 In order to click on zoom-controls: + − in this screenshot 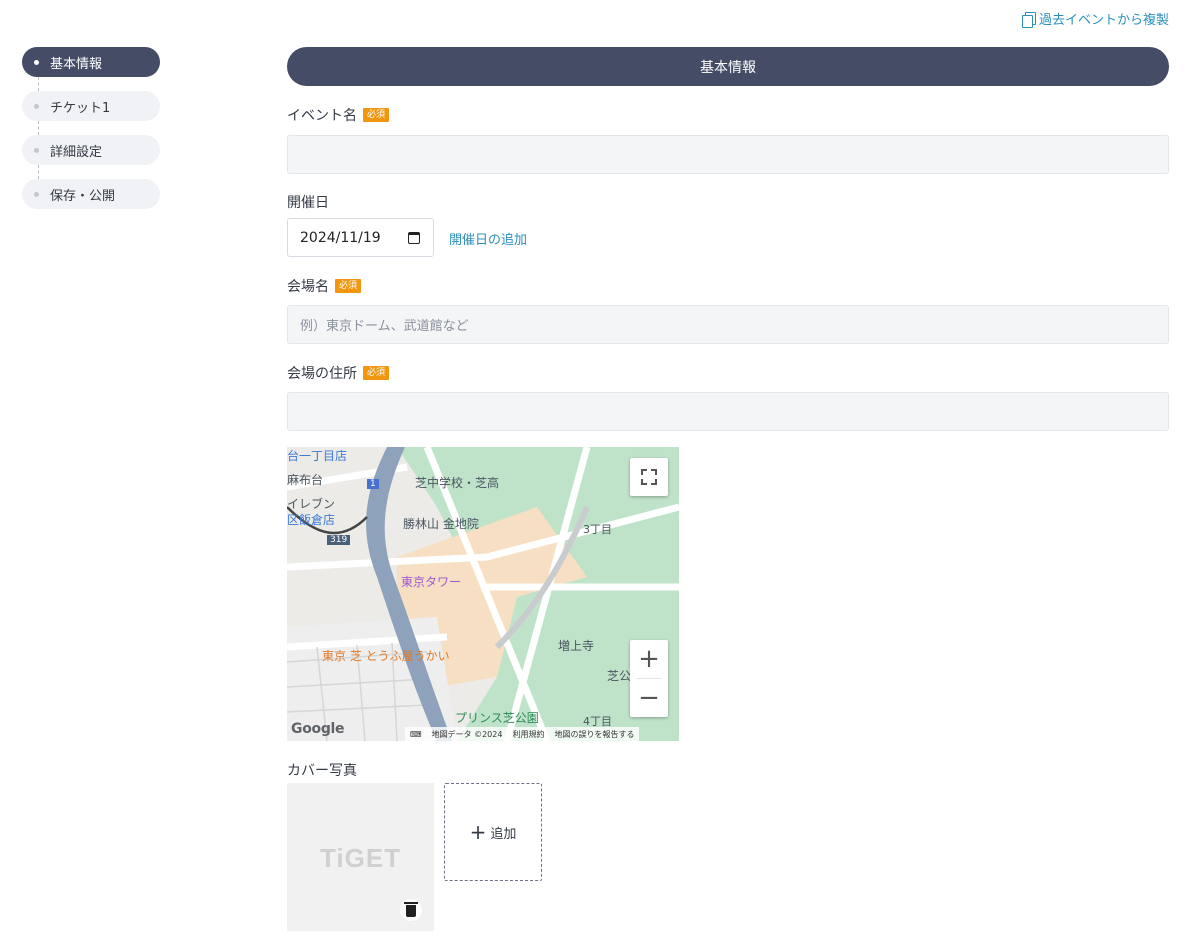, I will do `click(649, 678)`.